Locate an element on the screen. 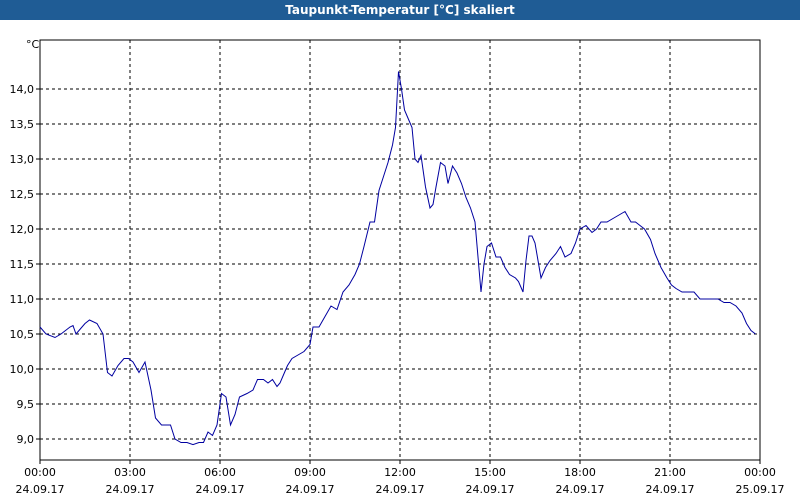 Image resolution: width=800 pixels, height=500 pixels. y-tick-label: 9,0 is located at coordinates (26, 439).